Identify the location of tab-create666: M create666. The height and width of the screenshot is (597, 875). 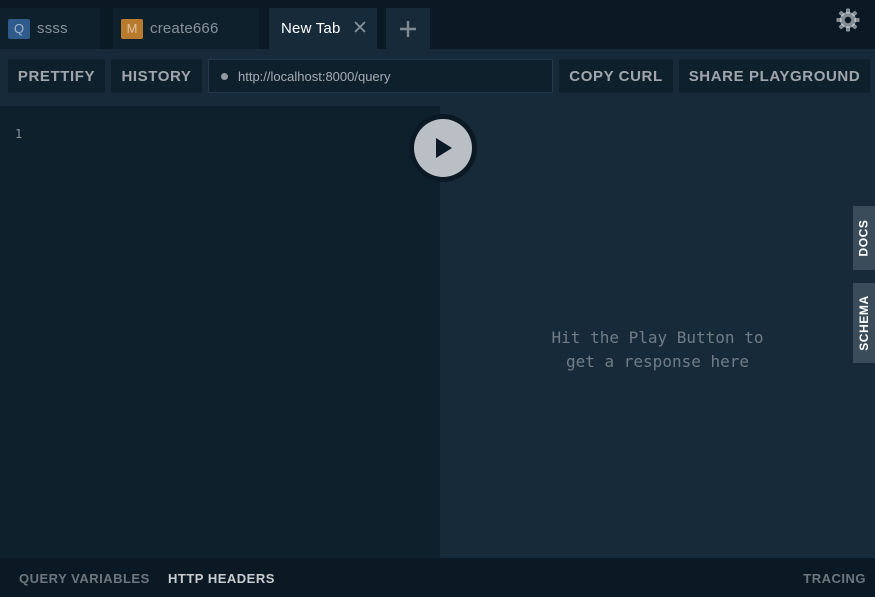
(186, 28).